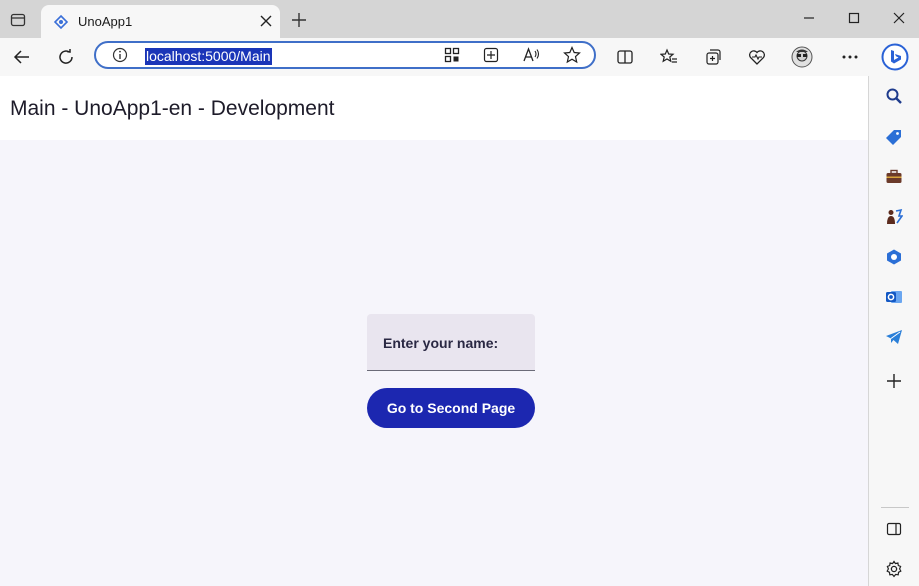  What do you see at coordinates (491, 55) in the screenshot?
I see `add-extension-icon` at bounding box center [491, 55].